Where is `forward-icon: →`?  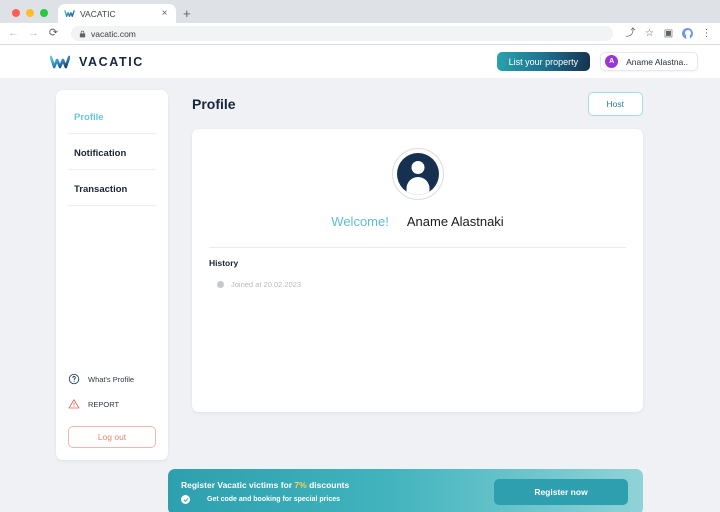 forward-icon: → is located at coordinates (33, 33).